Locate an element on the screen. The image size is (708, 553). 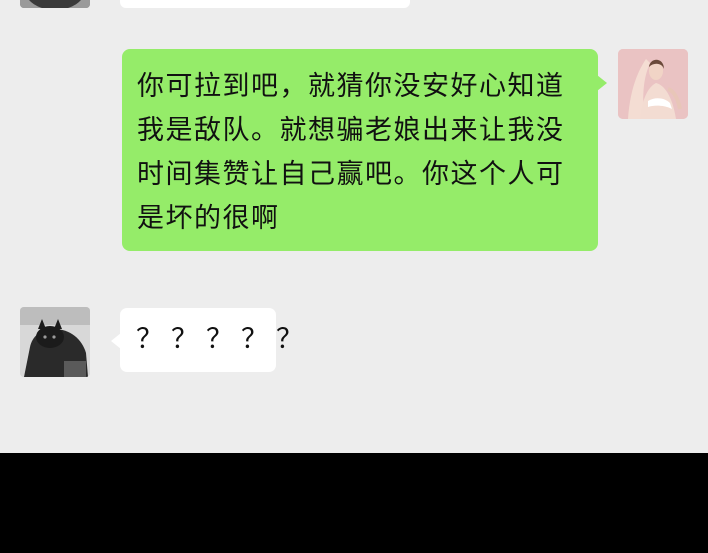
woman-photo-avatar-icon is located at coordinates (653, 84).